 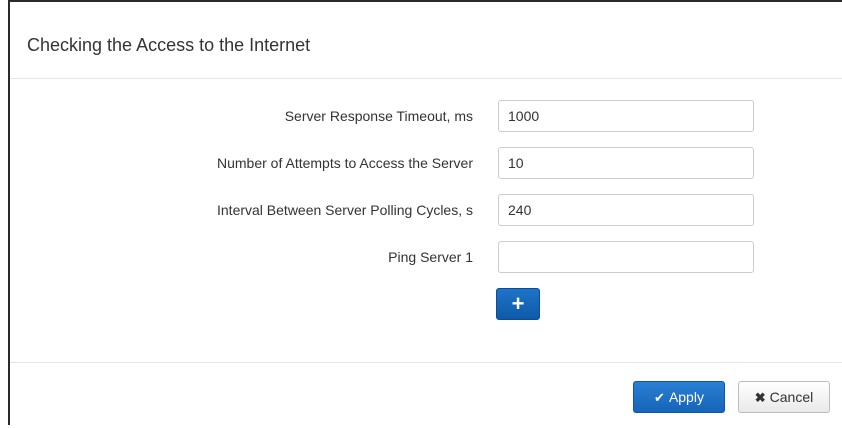 I want to click on interval-input, so click(x=626, y=210).